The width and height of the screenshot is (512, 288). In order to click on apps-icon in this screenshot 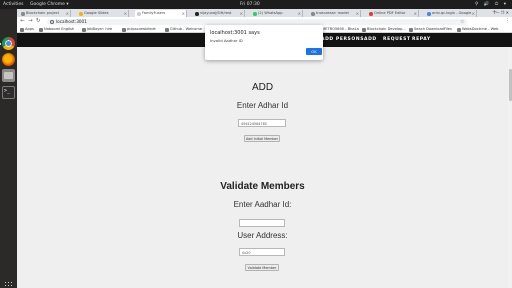, I will do `click(22, 30)`.